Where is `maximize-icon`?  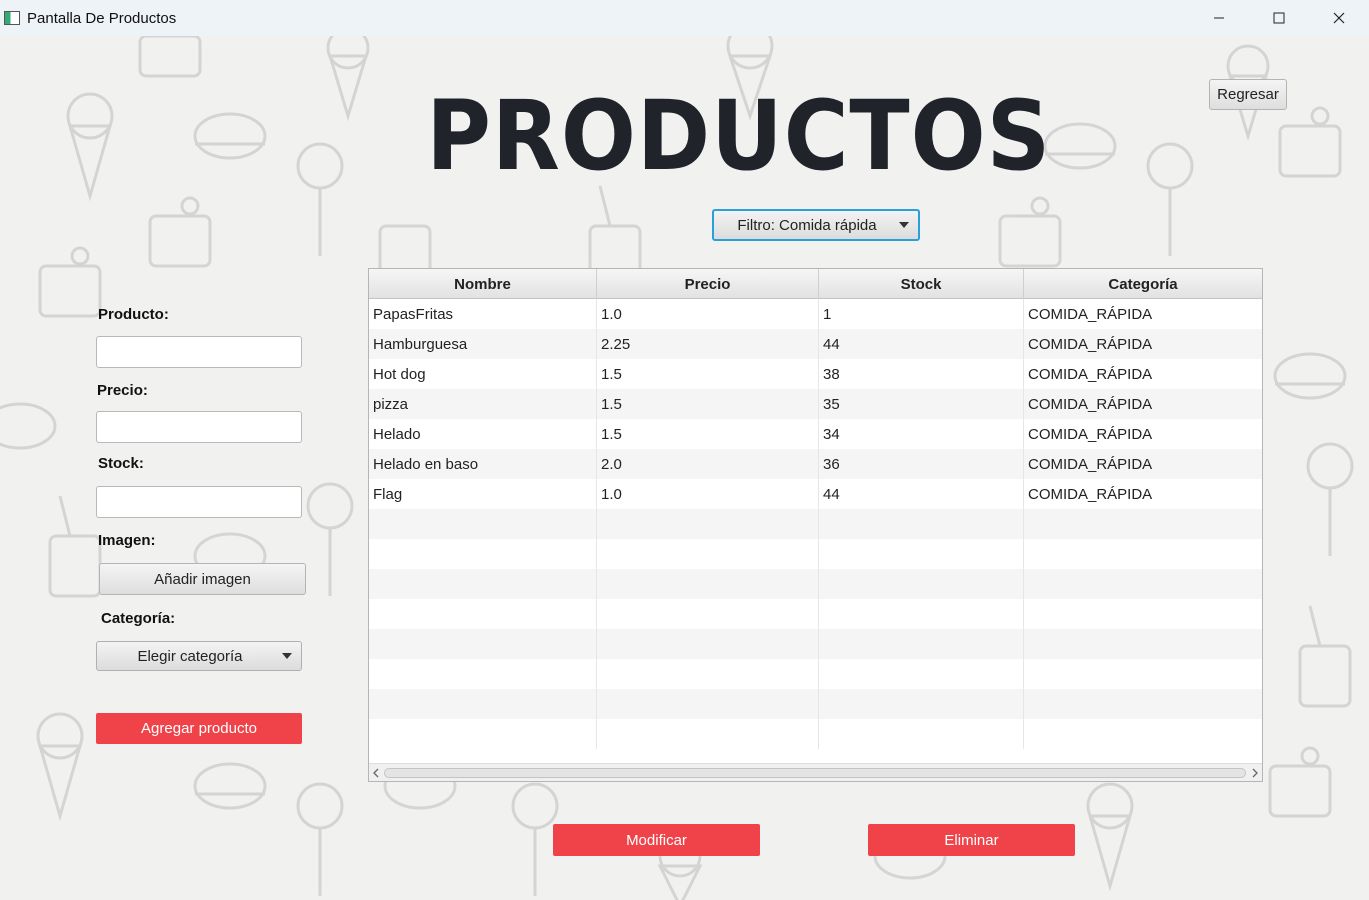 maximize-icon is located at coordinates (1279, 18).